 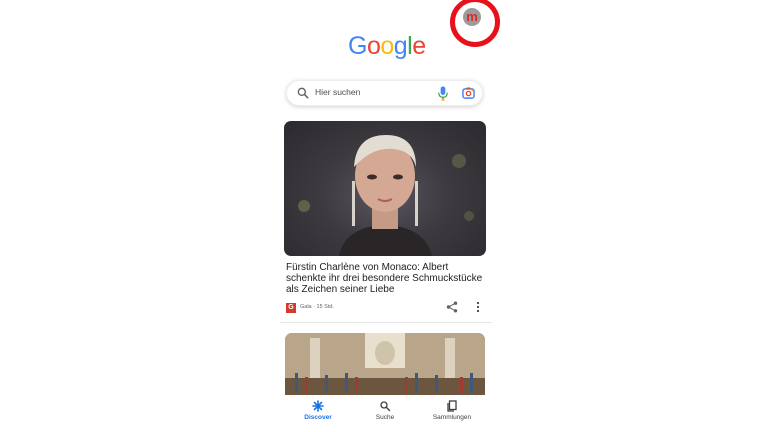 I want to click on bottom-navigation: Discover Suche Sammlungen, so click(x=385, y=413).